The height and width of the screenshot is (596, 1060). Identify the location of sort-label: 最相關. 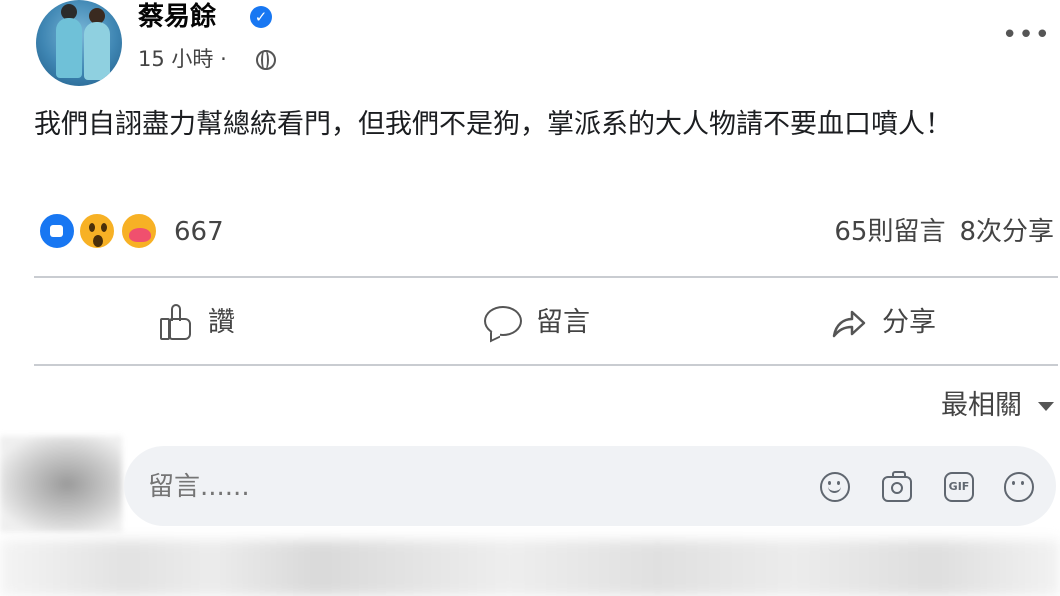
(981, 405).